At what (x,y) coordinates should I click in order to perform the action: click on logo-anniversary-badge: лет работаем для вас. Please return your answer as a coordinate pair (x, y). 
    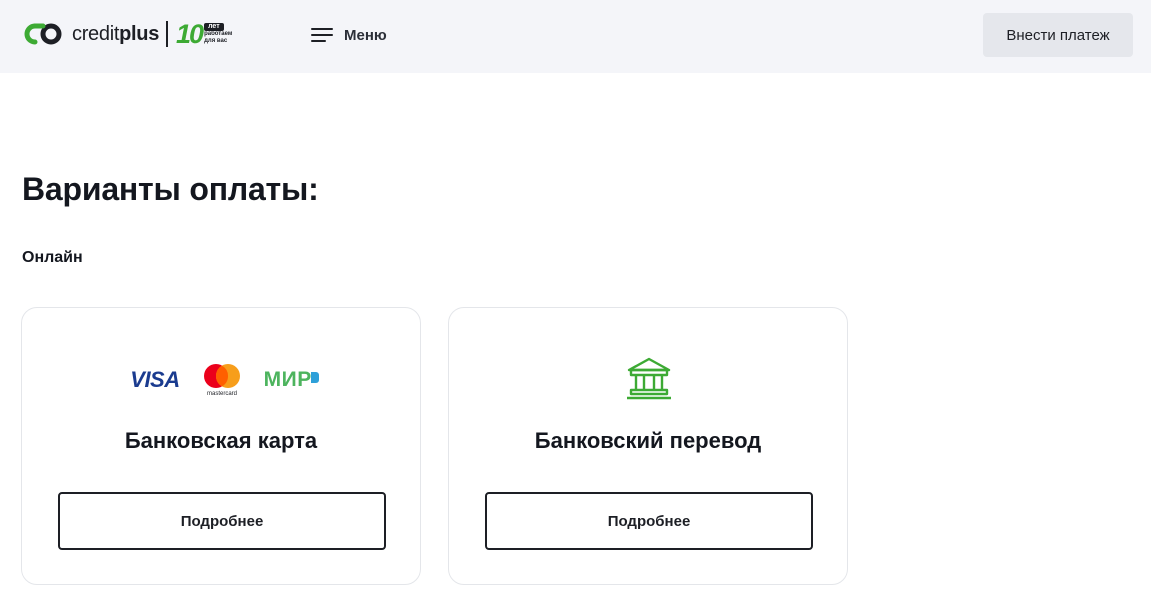
    Looking at the image, I should click on (218, 34).